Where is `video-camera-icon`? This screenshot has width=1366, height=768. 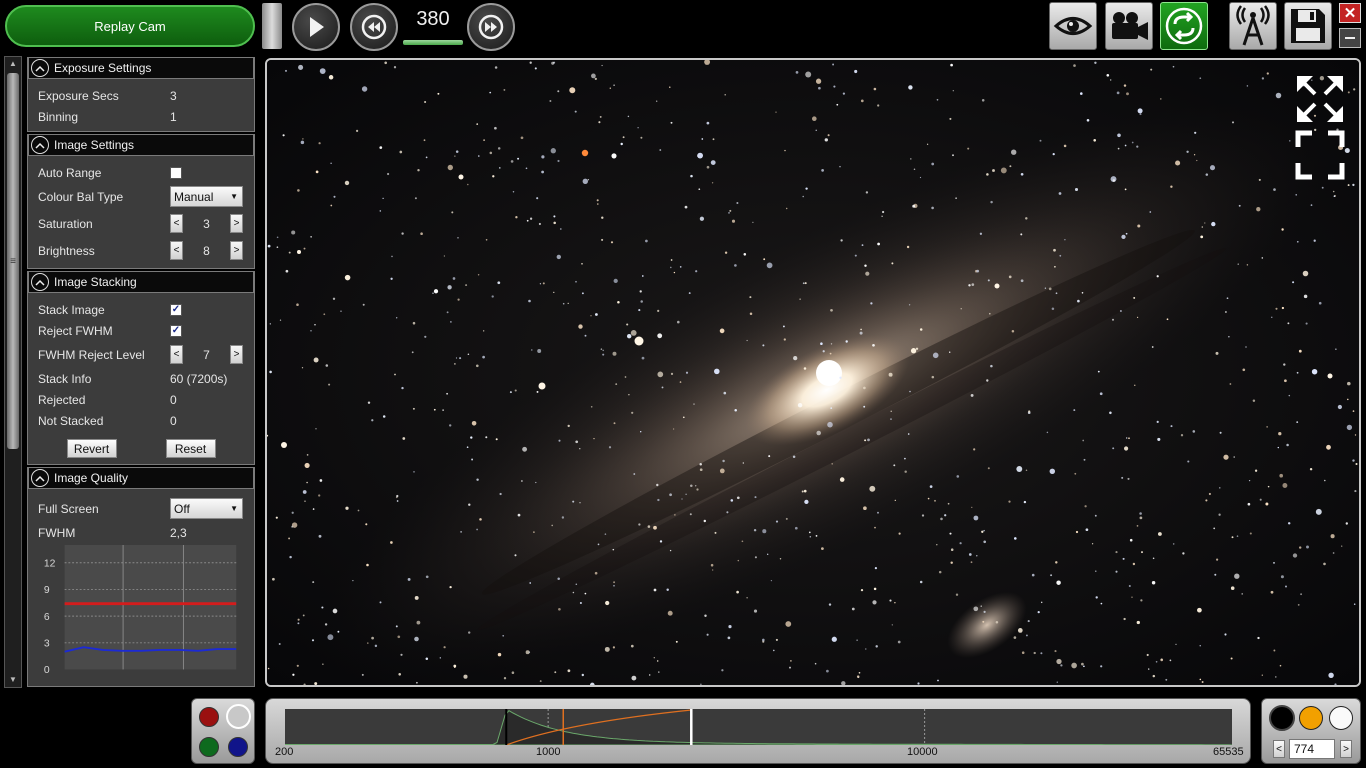
video-camera-icon is located at coordinates (1130, 26).